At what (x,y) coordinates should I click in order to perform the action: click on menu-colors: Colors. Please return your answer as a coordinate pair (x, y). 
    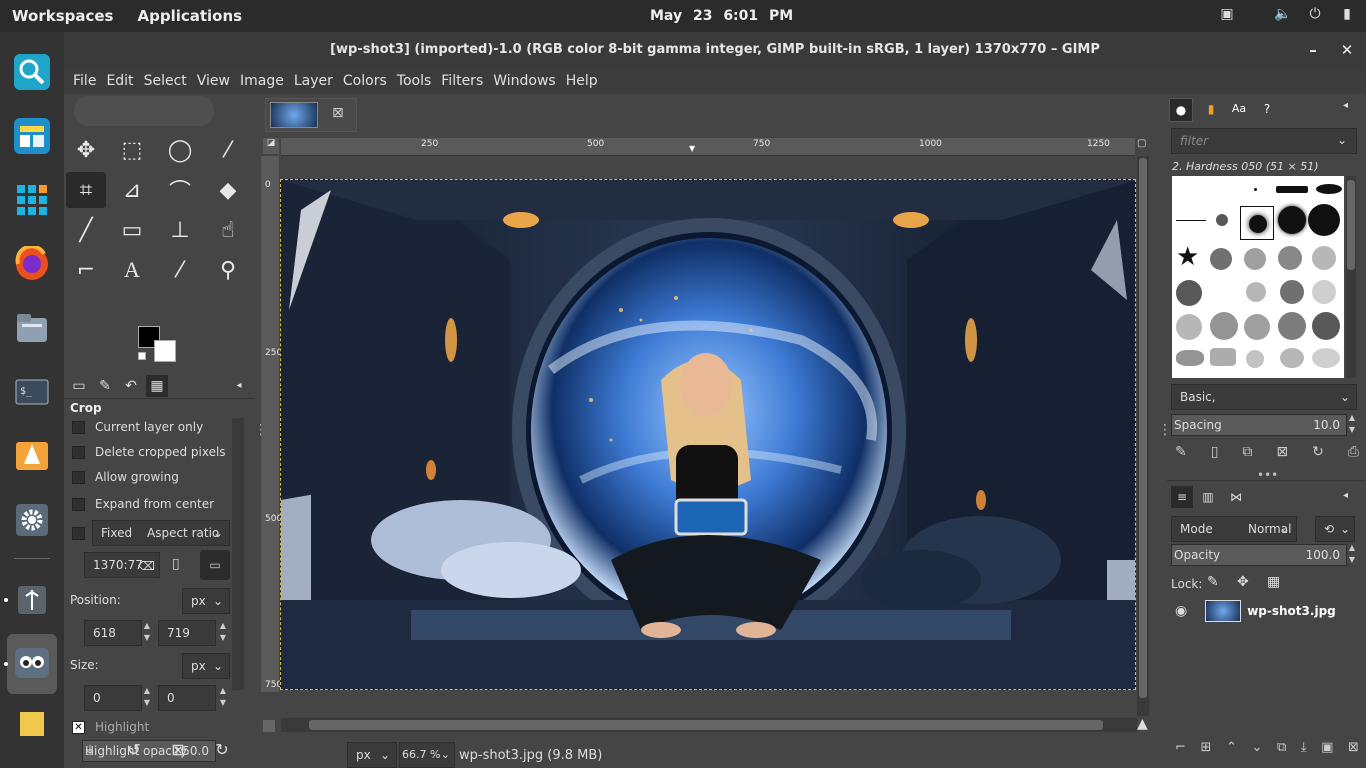
    Looking at the image, I should click on (365, 81).